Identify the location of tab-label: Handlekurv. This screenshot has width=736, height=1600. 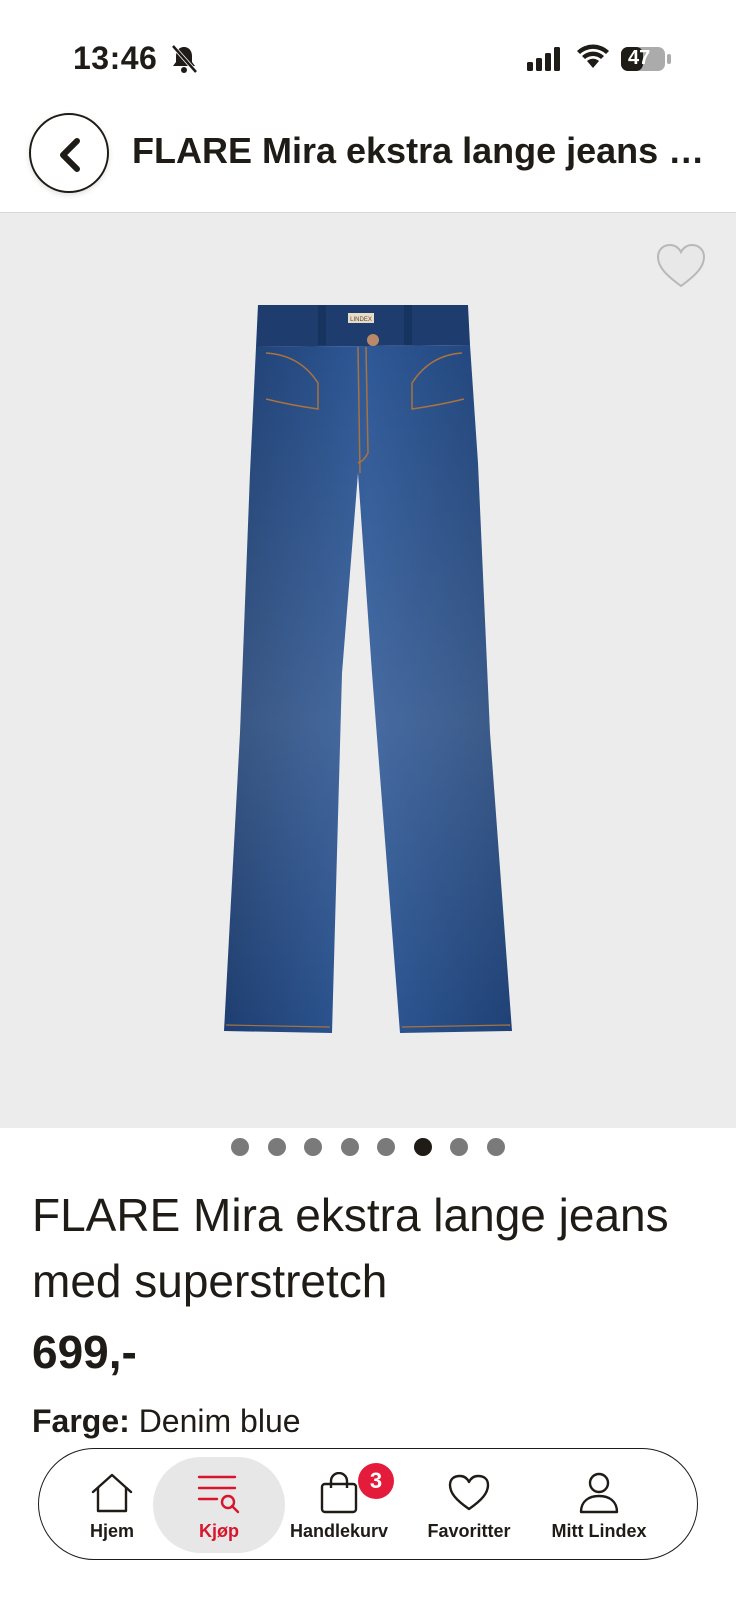
(339, 1531).